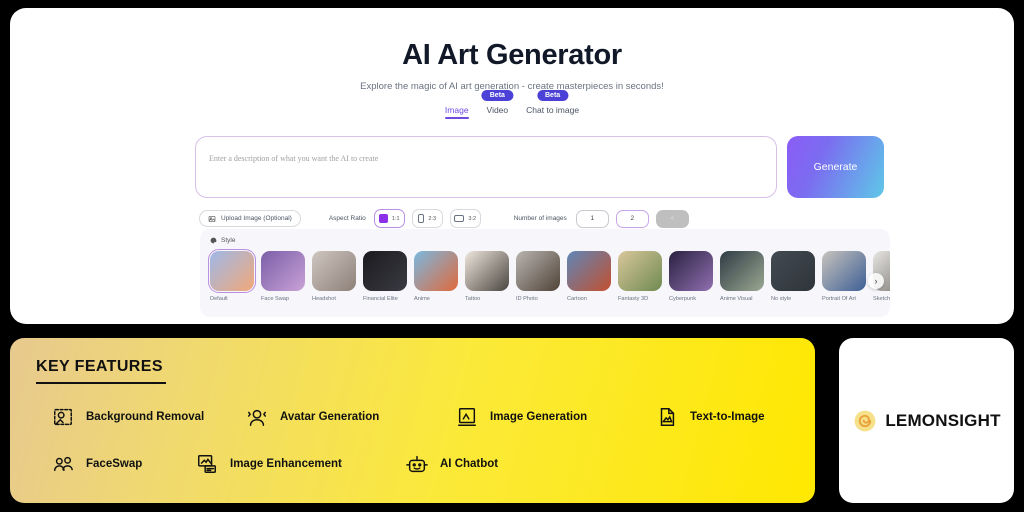 The height and width of the screenshot is (512, 1024). Describe the element at coordinates (417, 464) in the screenshot. I see `ai-chatbot-icon` at that location.